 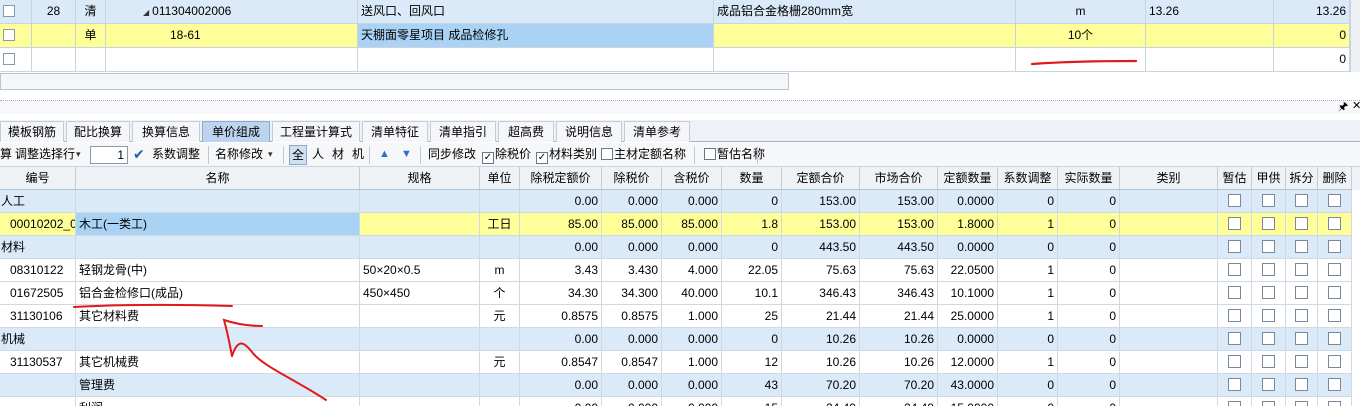 I want to click on row-feature, so click(x=865, y=60).